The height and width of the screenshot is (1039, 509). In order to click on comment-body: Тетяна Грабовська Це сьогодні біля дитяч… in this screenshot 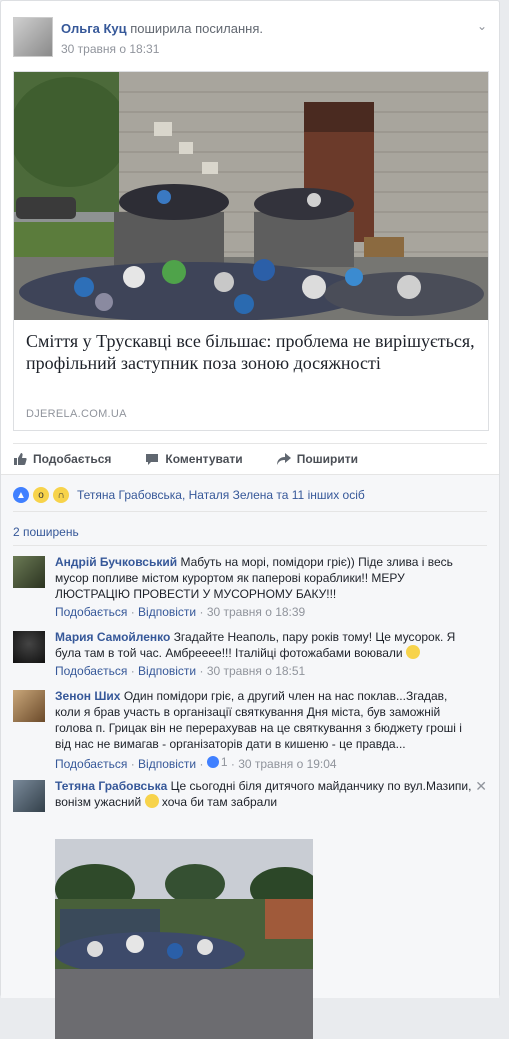, I will do `click(264, 794)`.